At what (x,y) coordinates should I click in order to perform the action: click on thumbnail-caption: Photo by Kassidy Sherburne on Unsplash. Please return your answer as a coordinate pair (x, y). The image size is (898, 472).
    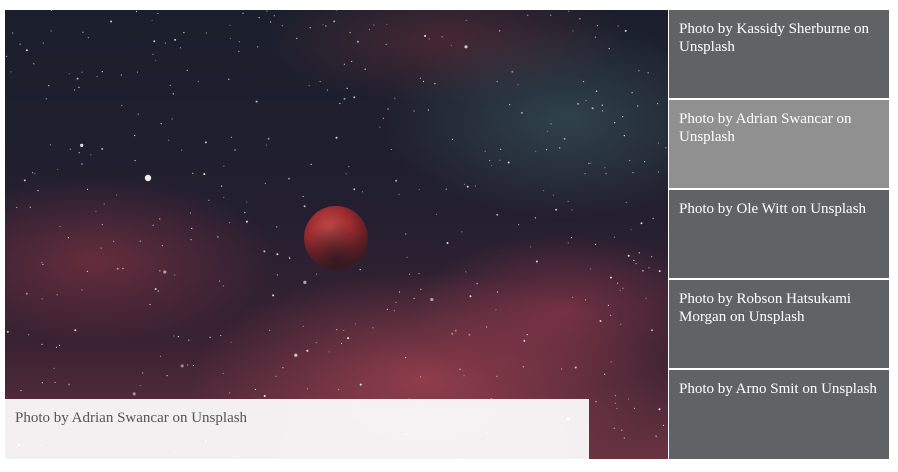
    Looking at the image, I should click on (774, 38).